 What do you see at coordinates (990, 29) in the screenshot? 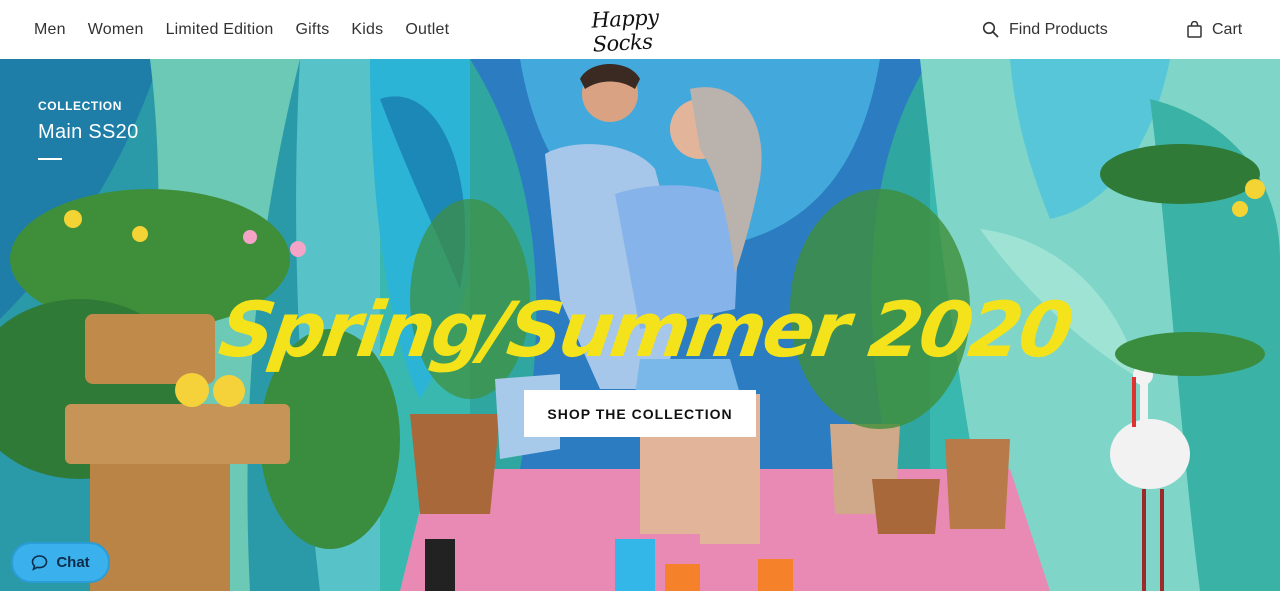
I see `search-icon` at bounding box center [990, 29].